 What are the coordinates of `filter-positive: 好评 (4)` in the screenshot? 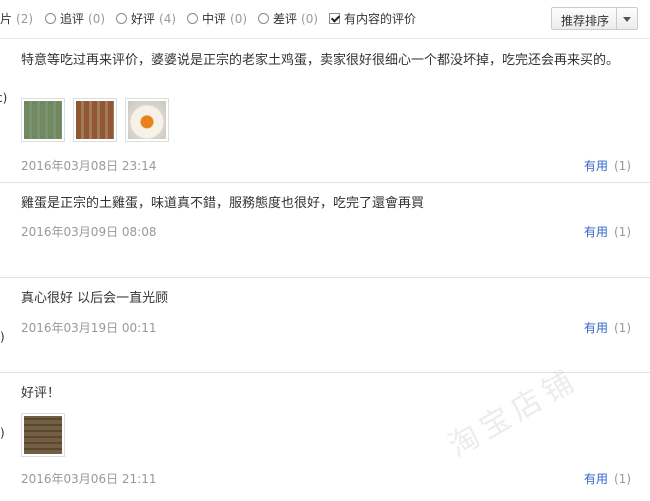 It's located at (146, 18).